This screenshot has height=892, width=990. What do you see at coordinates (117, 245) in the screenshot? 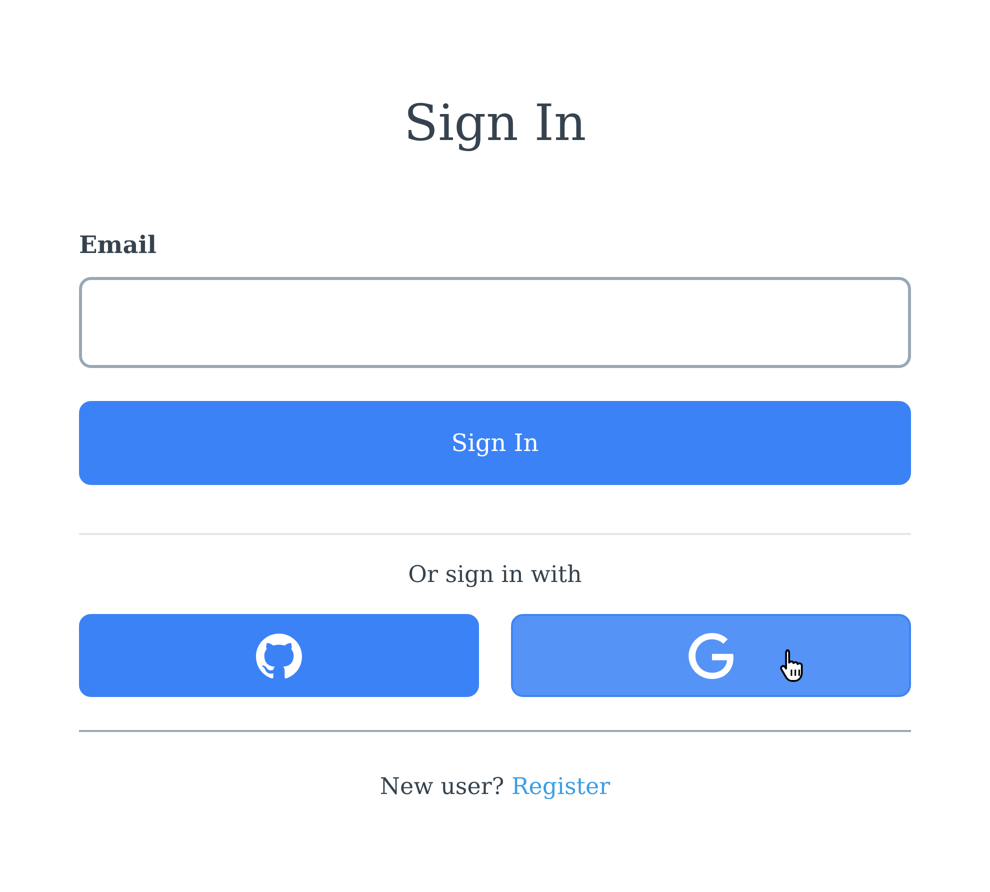
I see `email-label: Email` at bounding box center [117, 245].